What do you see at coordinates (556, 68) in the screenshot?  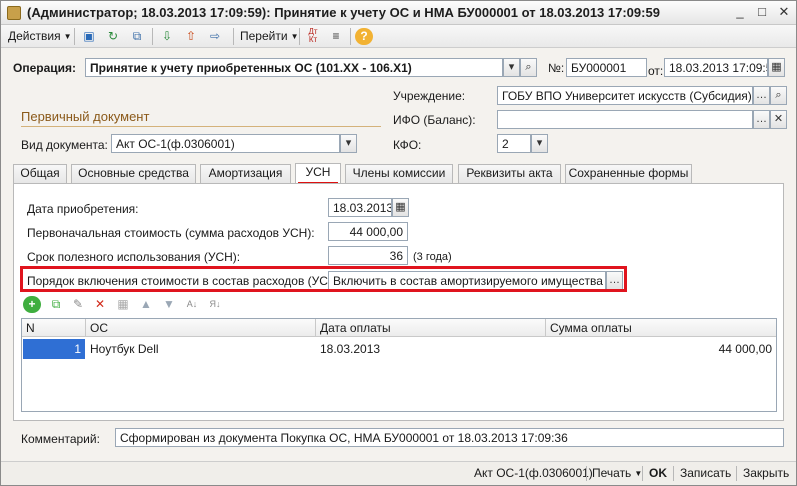 I see `number-label: №:` at bounding box center [556, 68].